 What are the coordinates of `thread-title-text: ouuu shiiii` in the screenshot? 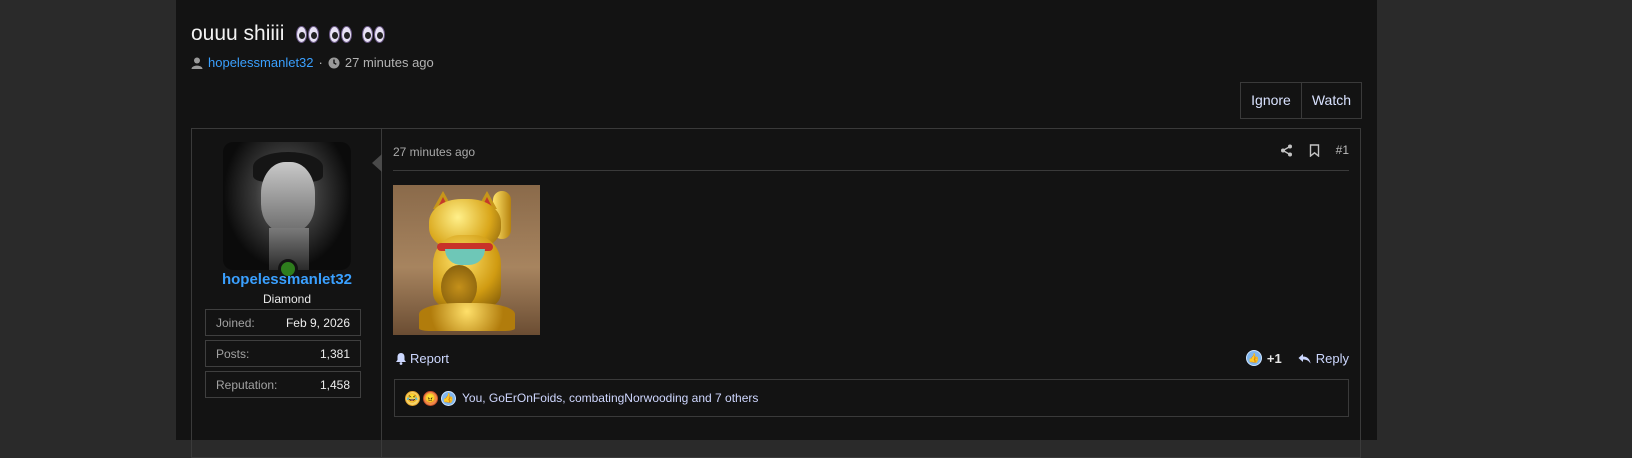 It's located at (238, 33).